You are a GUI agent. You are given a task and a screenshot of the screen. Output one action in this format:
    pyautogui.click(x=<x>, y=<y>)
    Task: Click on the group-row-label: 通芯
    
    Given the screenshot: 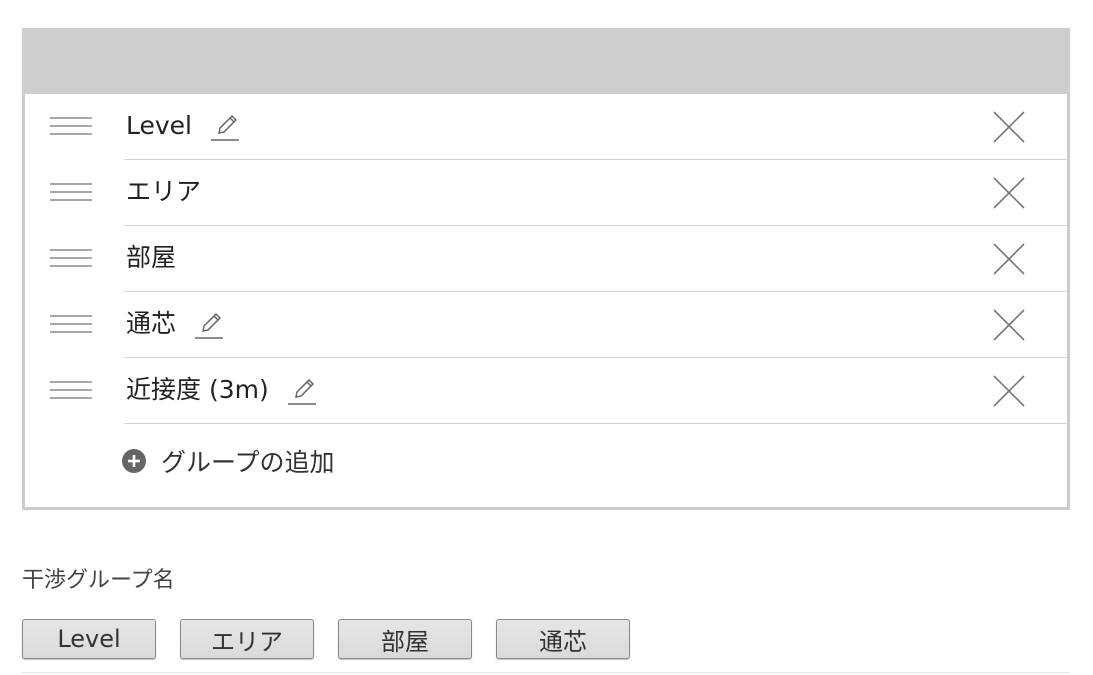 What is the action you would take?
    pyautogui.click(x=175, y=324)
    